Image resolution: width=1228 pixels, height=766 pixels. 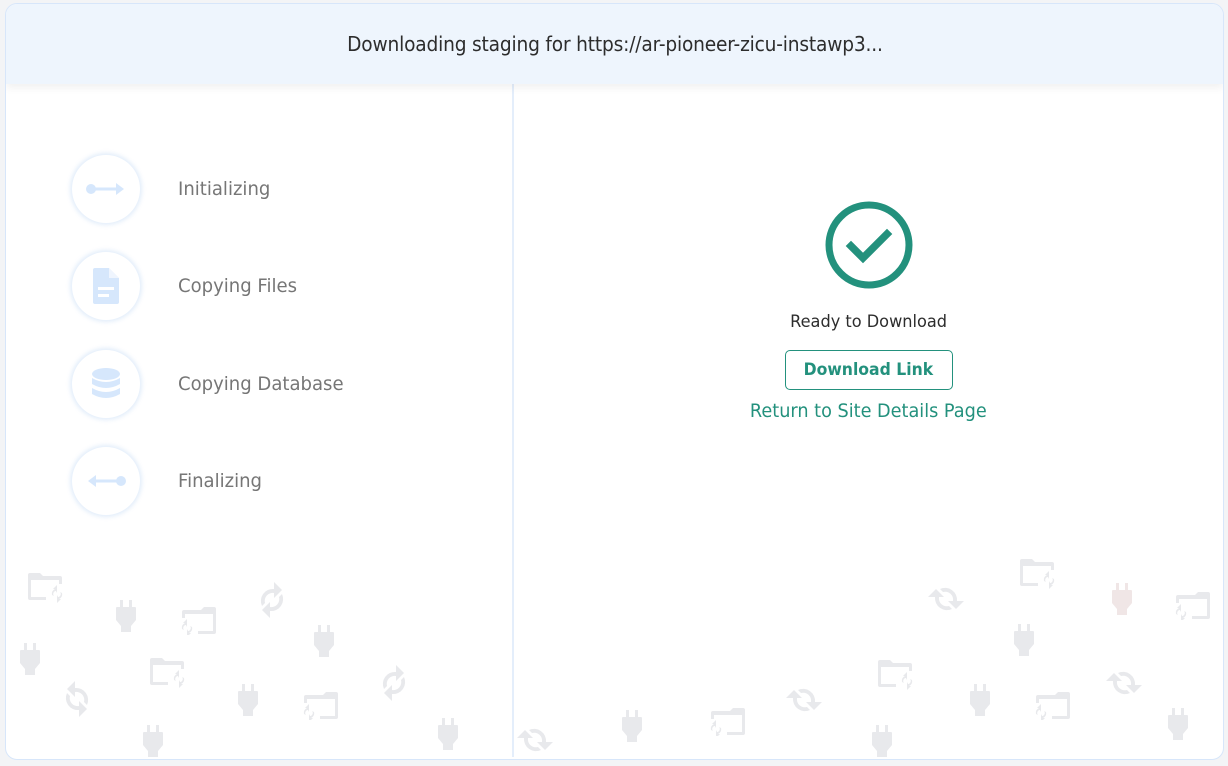 I want to click on step-label: Finalizing, so click(x=220, y=481).